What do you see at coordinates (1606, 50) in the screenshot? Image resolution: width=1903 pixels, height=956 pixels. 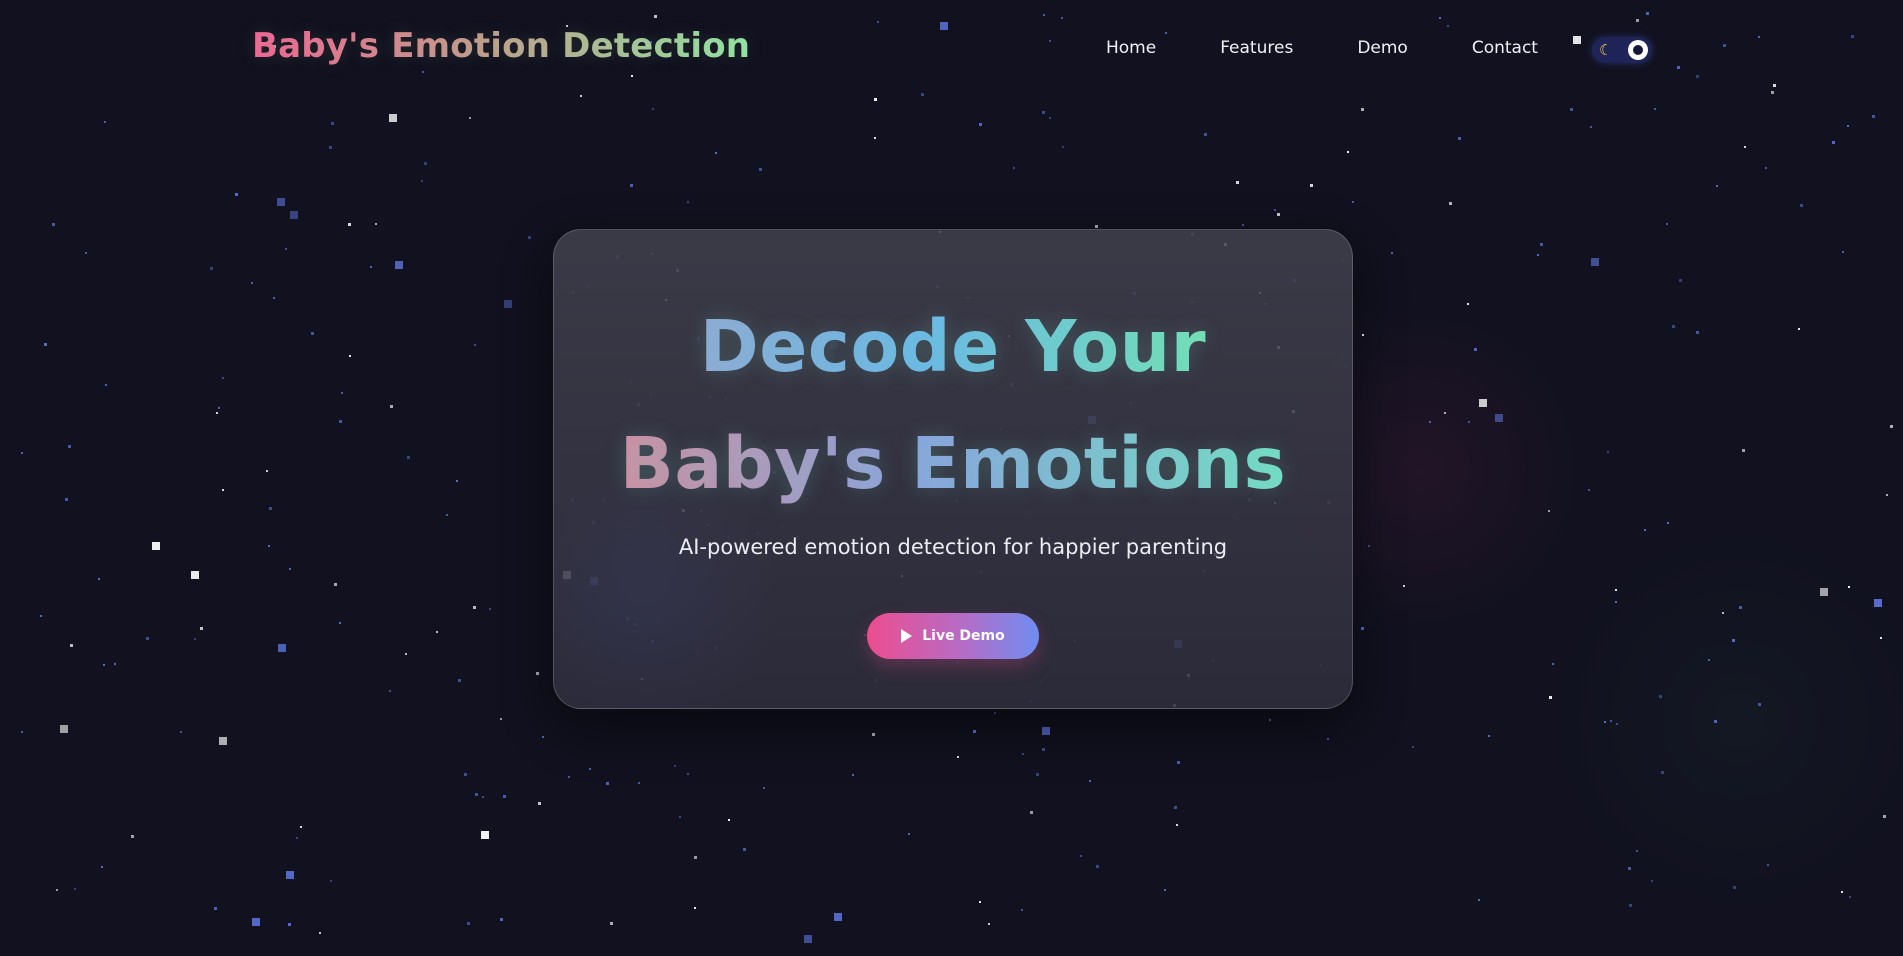 I see `moon-icon: ☾` at bounding box center [1606, 50].